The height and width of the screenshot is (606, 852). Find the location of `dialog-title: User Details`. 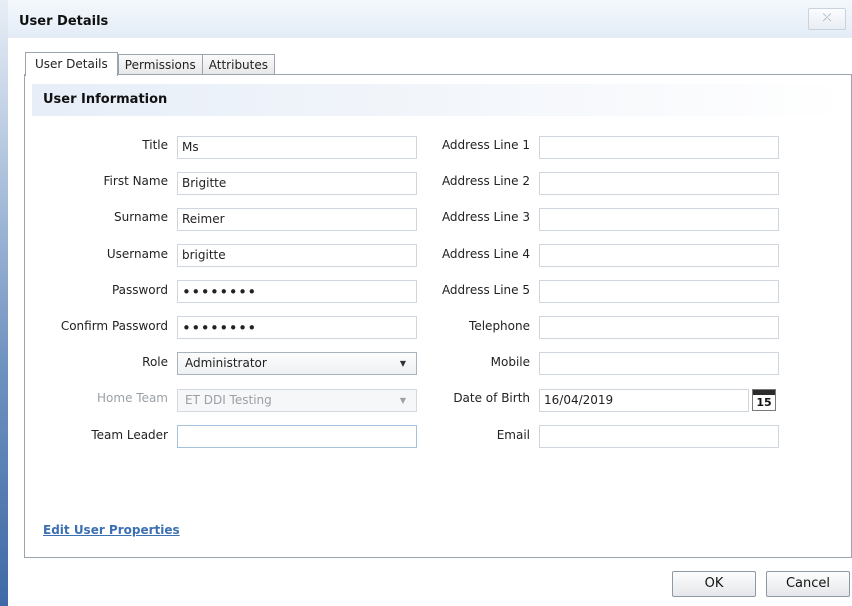

dialog-title: User Details is located at coordinates (64, 21).